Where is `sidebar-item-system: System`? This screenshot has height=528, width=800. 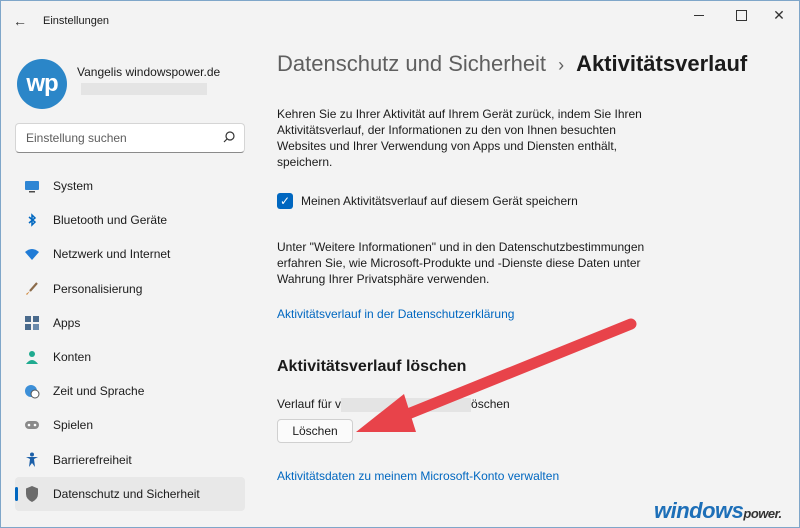
sidebar-item-system: System is located at coordinates (130, 186).